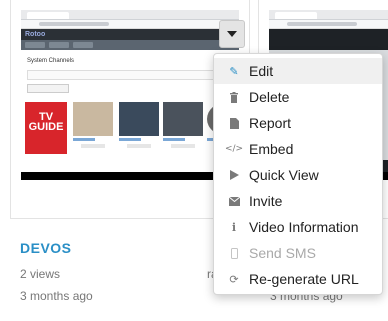  I want to click on upload-age: 3 months ago, so click(56, 296).